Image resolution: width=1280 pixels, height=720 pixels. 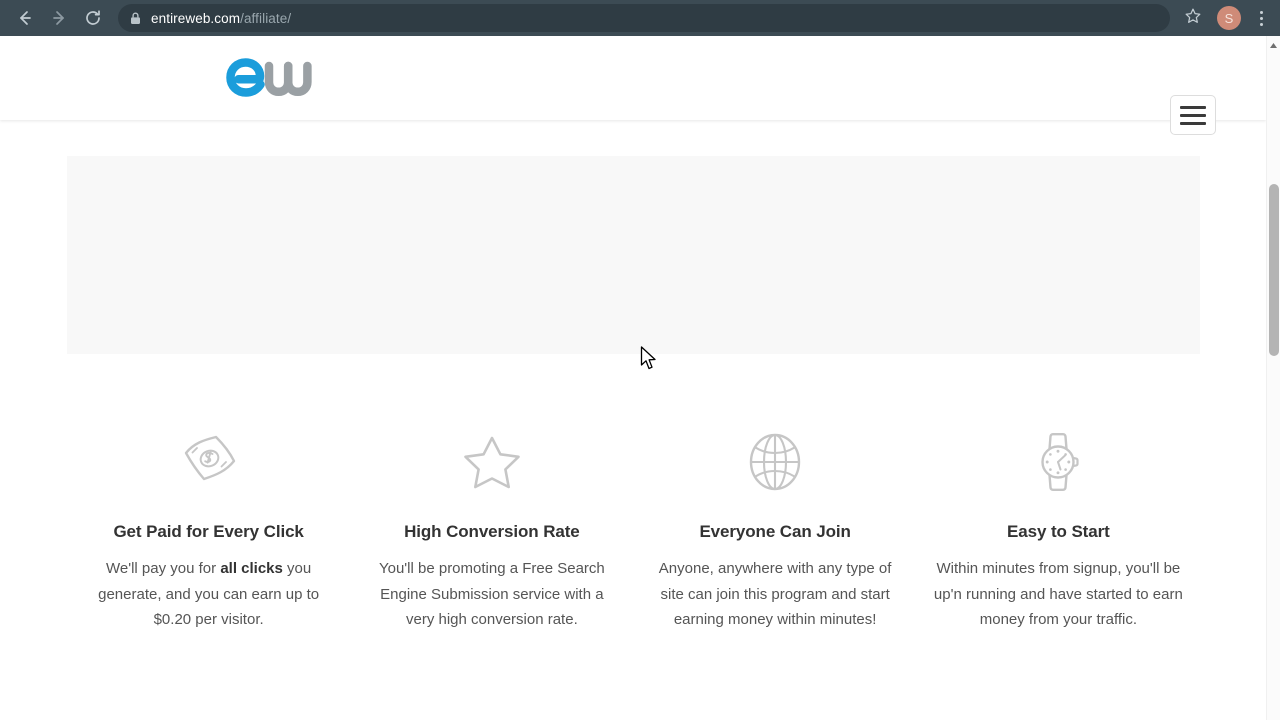 What do you see at coordinates (1193, 107) in the screenshot?
I see `hamburger-menu-icon` at bounding box center [1193, 107].